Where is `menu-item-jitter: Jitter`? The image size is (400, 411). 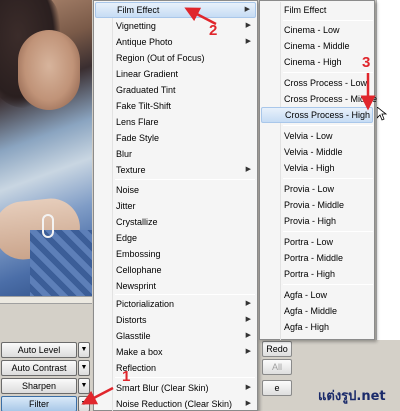
menu-item-jitter: Jitter is located at coordinates (175, 206).